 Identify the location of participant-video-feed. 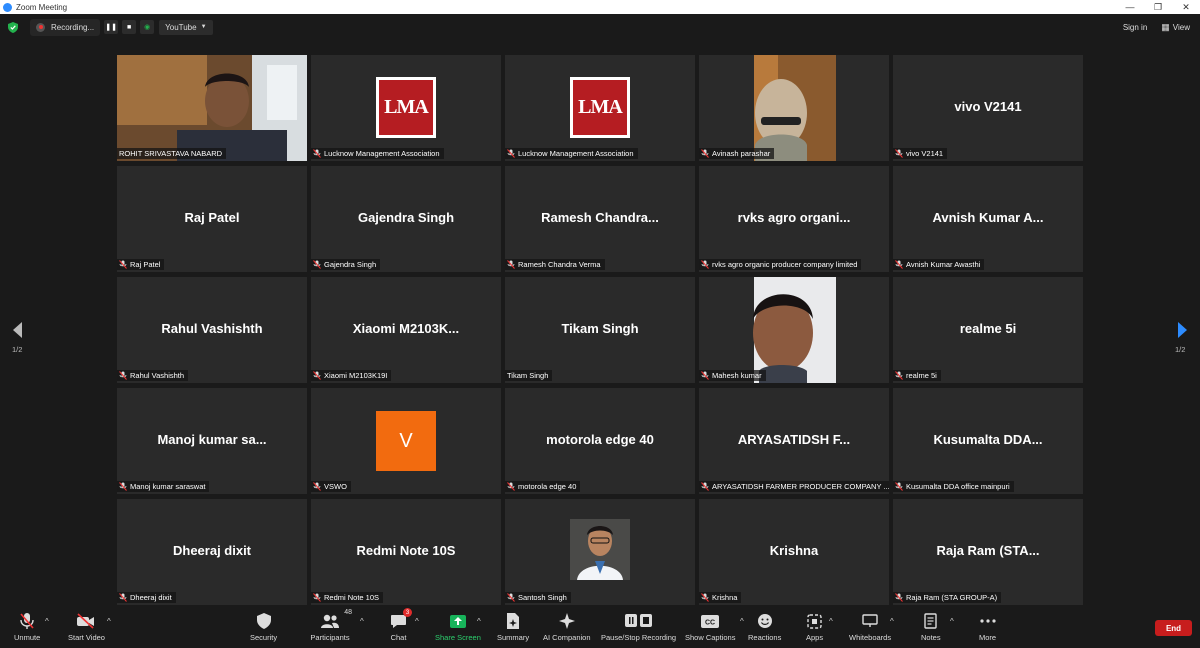
(795, 108).